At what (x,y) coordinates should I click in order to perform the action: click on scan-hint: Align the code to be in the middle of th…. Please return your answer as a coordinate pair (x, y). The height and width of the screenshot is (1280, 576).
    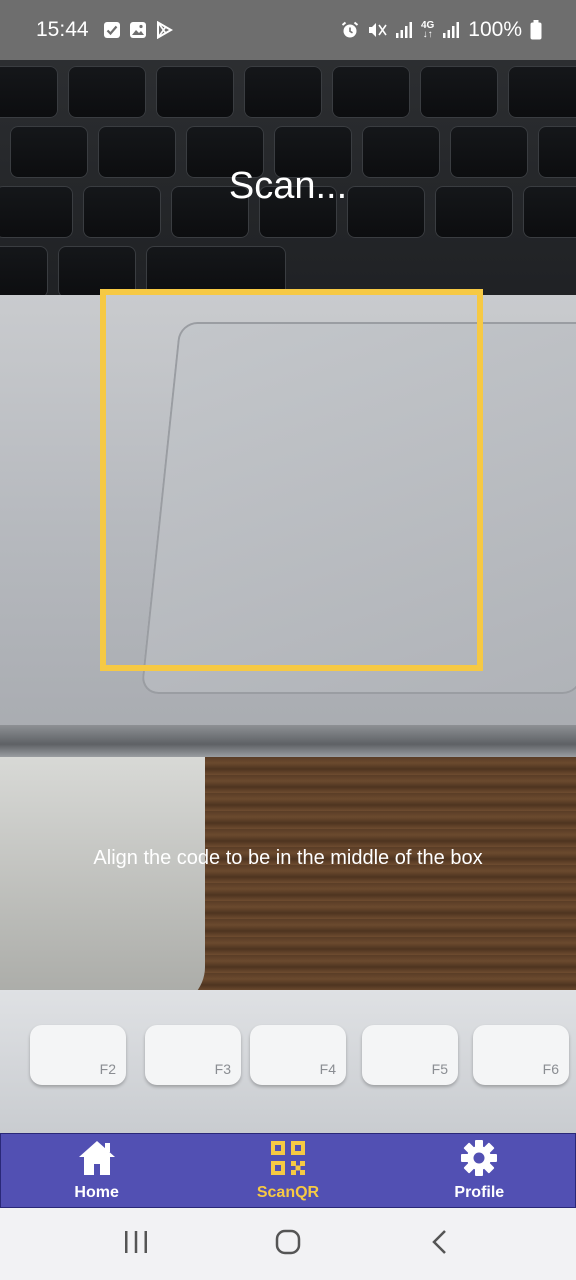
    Looking at the image, I should click on (288, 858).